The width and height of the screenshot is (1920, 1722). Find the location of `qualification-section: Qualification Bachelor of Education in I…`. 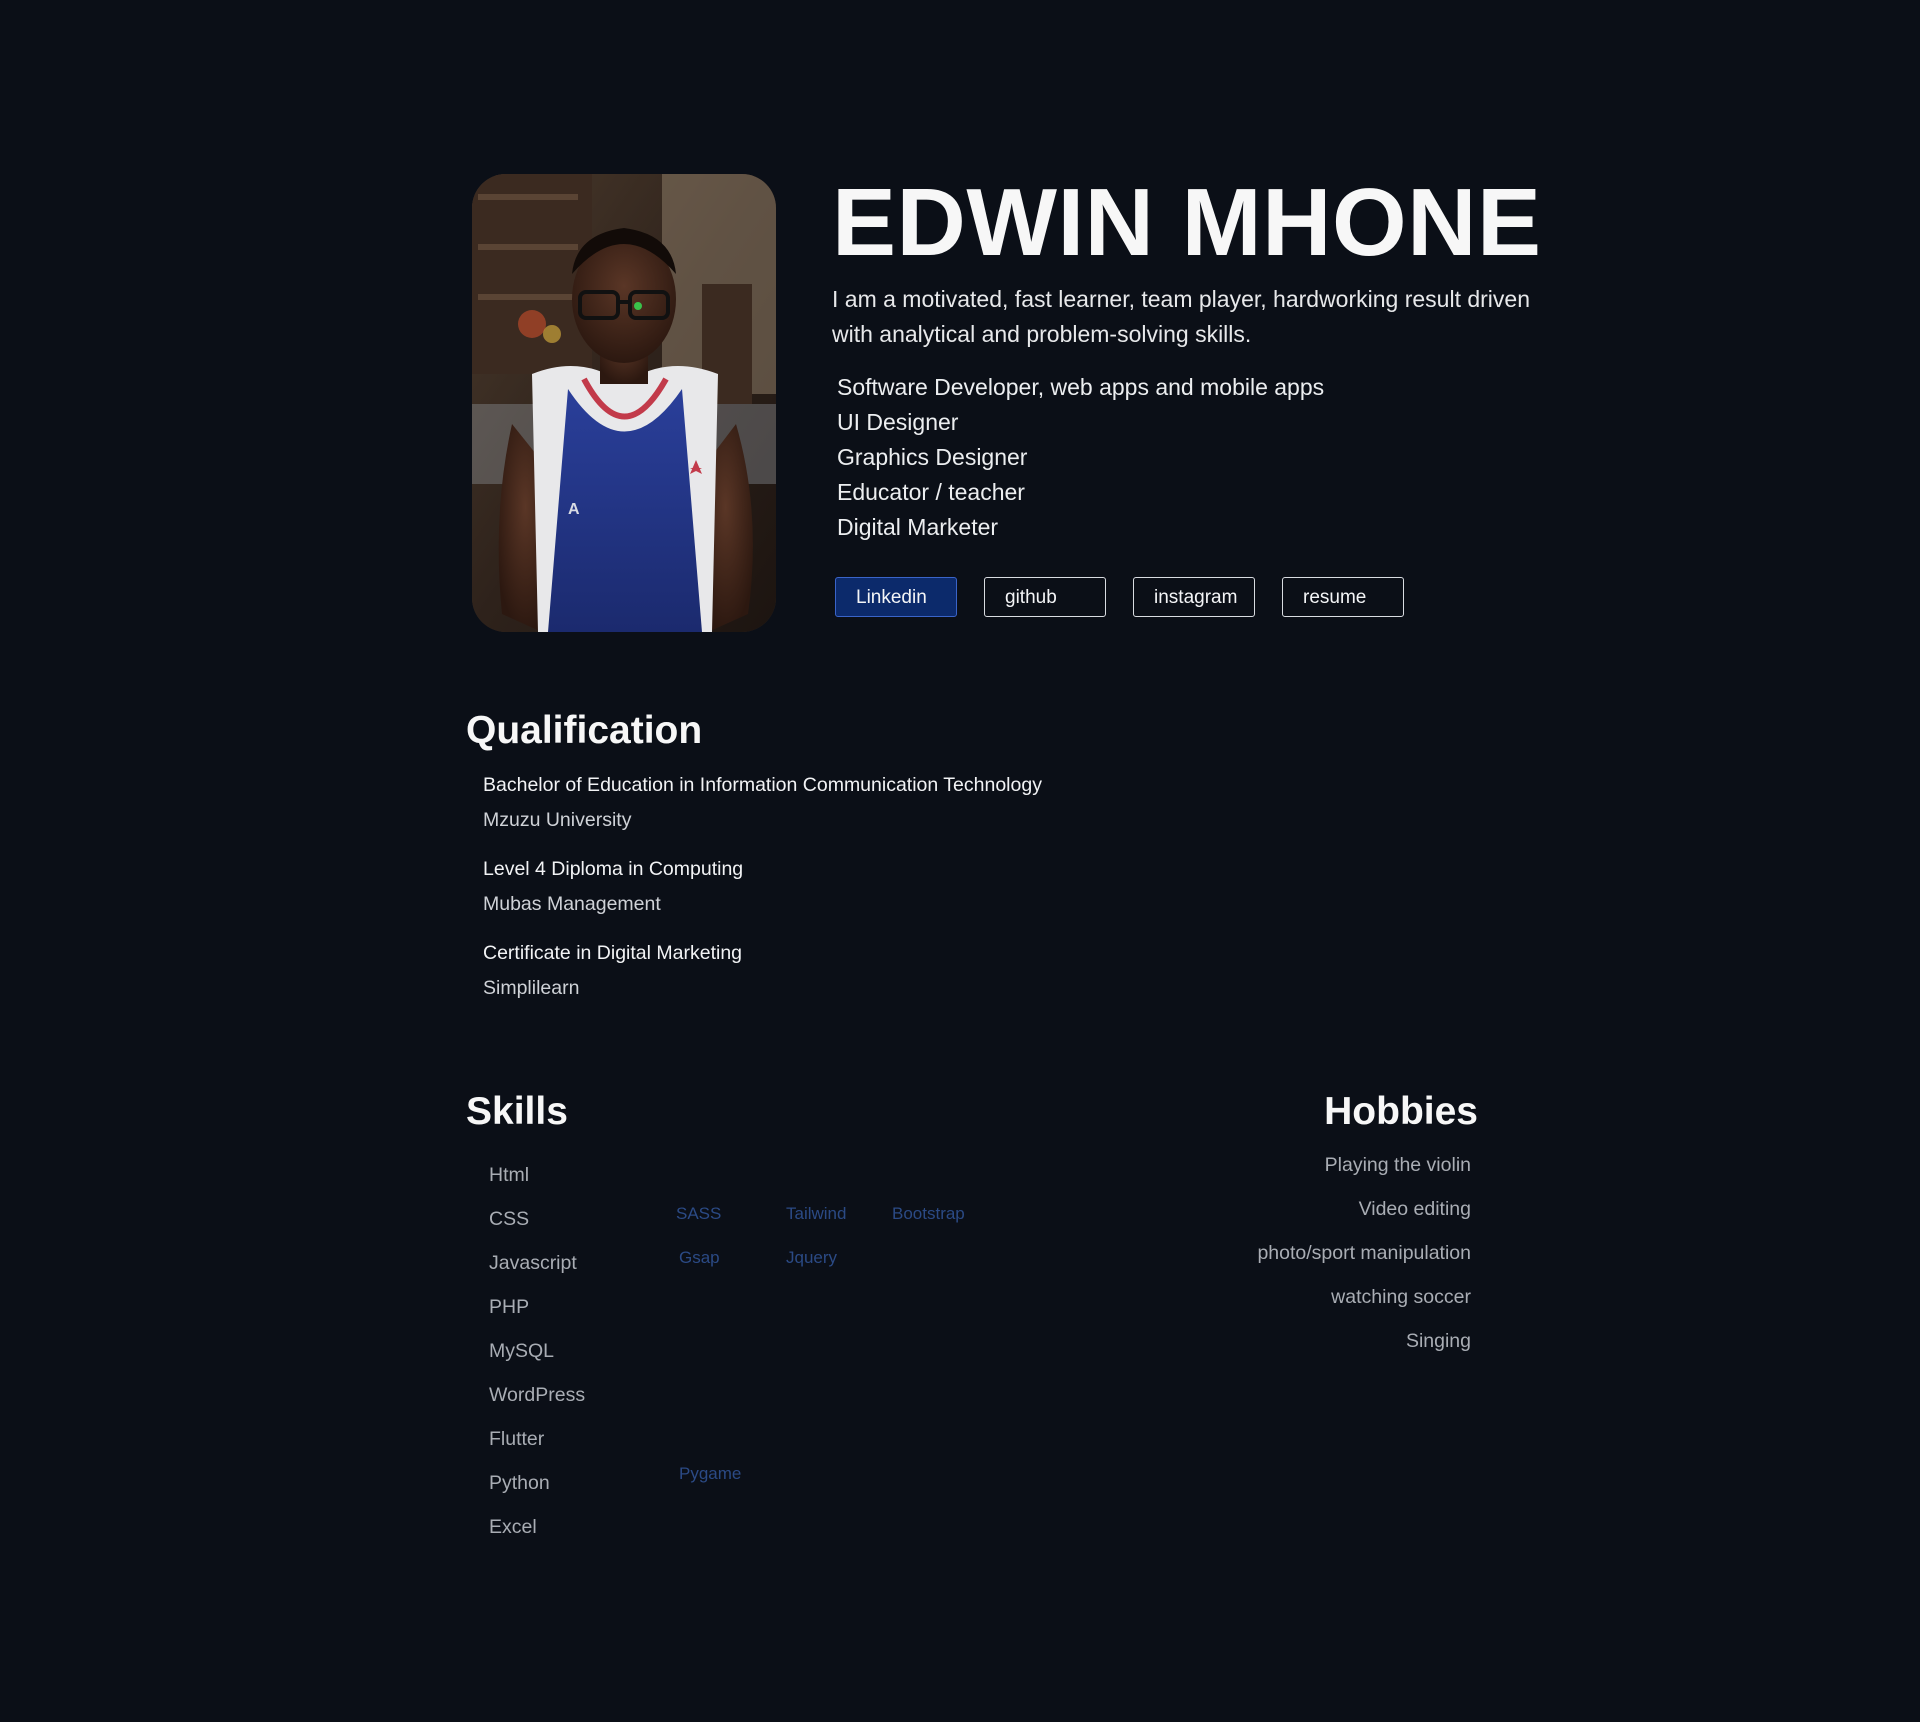

qualification-section: Qualification Bachelor of Education in I… is located at coordinates (916, 863).